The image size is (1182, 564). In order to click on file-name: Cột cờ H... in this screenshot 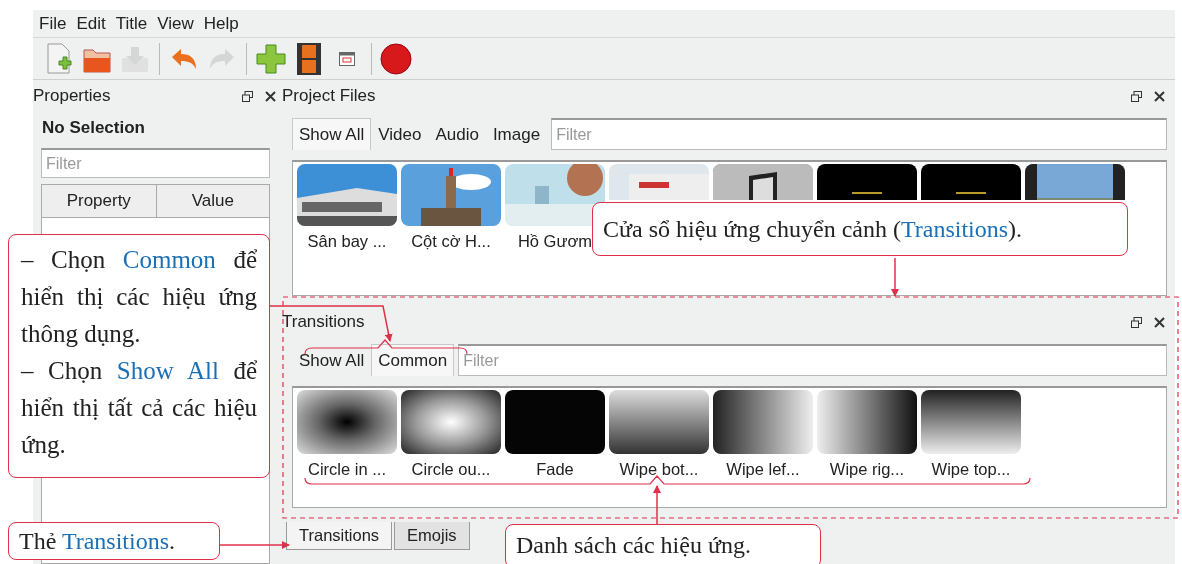, I will do `click(451, 241)`.